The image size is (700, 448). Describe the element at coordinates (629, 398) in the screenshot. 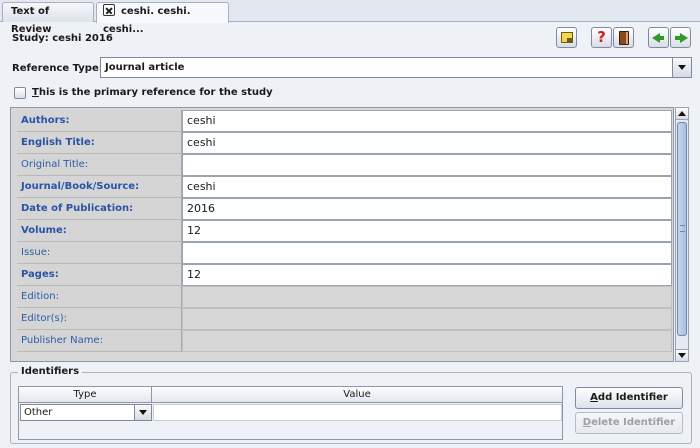

I see `add-identifier-button: Add Identifier` at that location.